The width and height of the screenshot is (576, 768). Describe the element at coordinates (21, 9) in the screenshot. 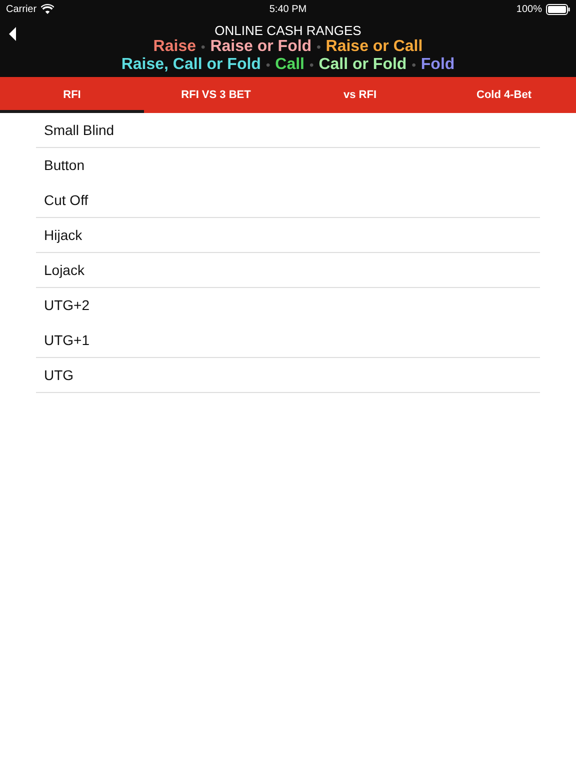

I see `carrier-label: Carrier` at that location.